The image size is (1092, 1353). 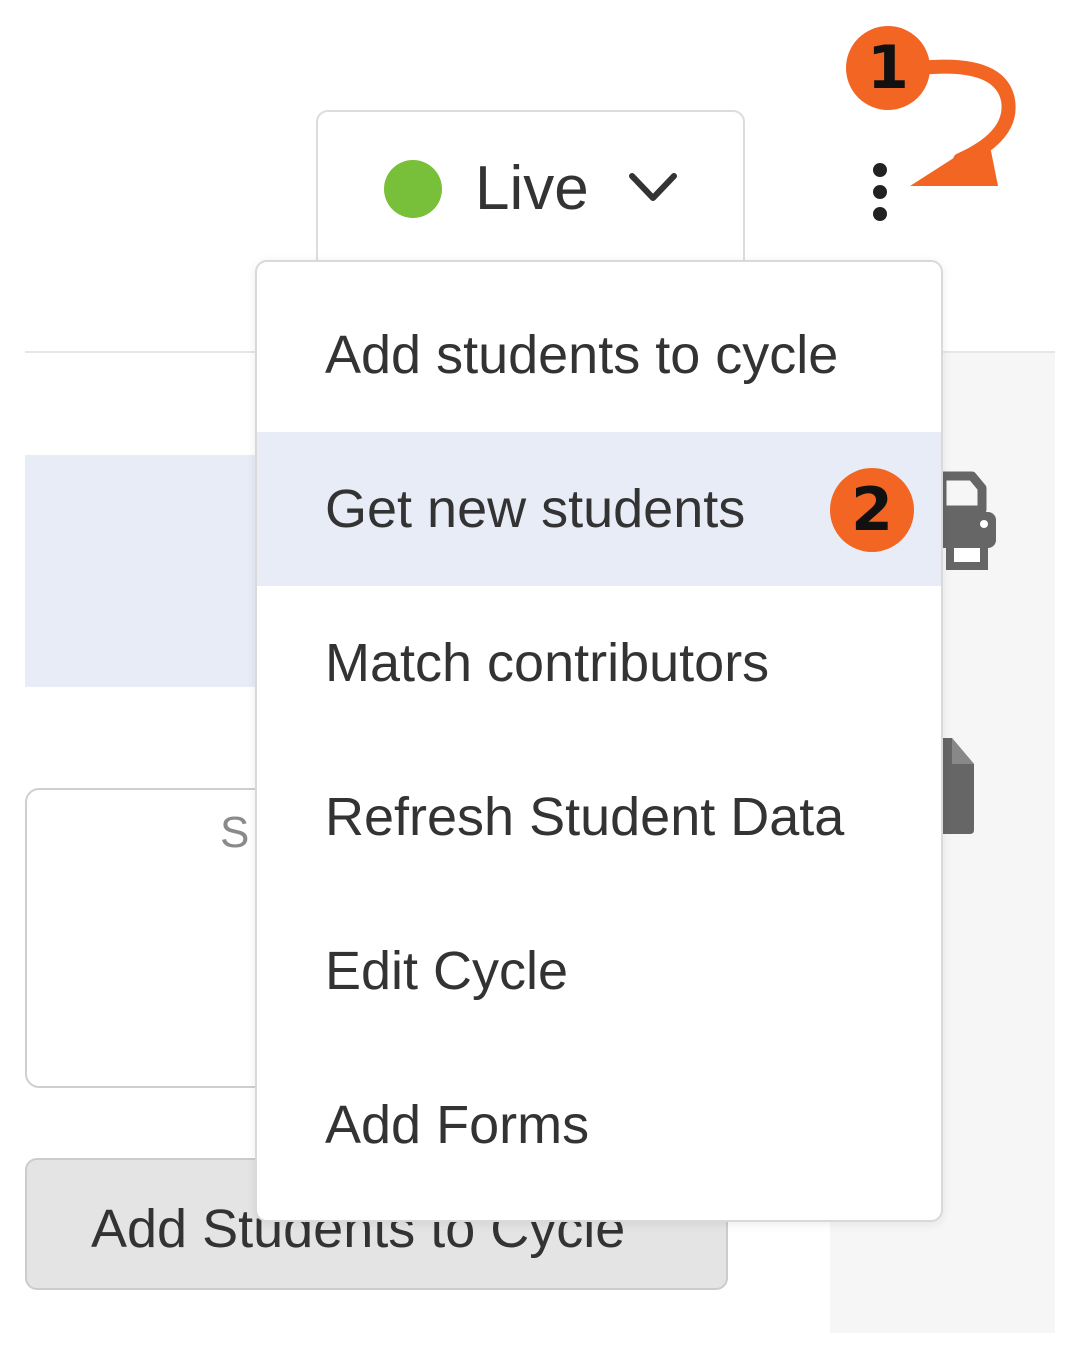 What do you see at coordinates (872, 510) in the screenshot?
I see `step-2-badge: 2` at bounding box center [872, 510].